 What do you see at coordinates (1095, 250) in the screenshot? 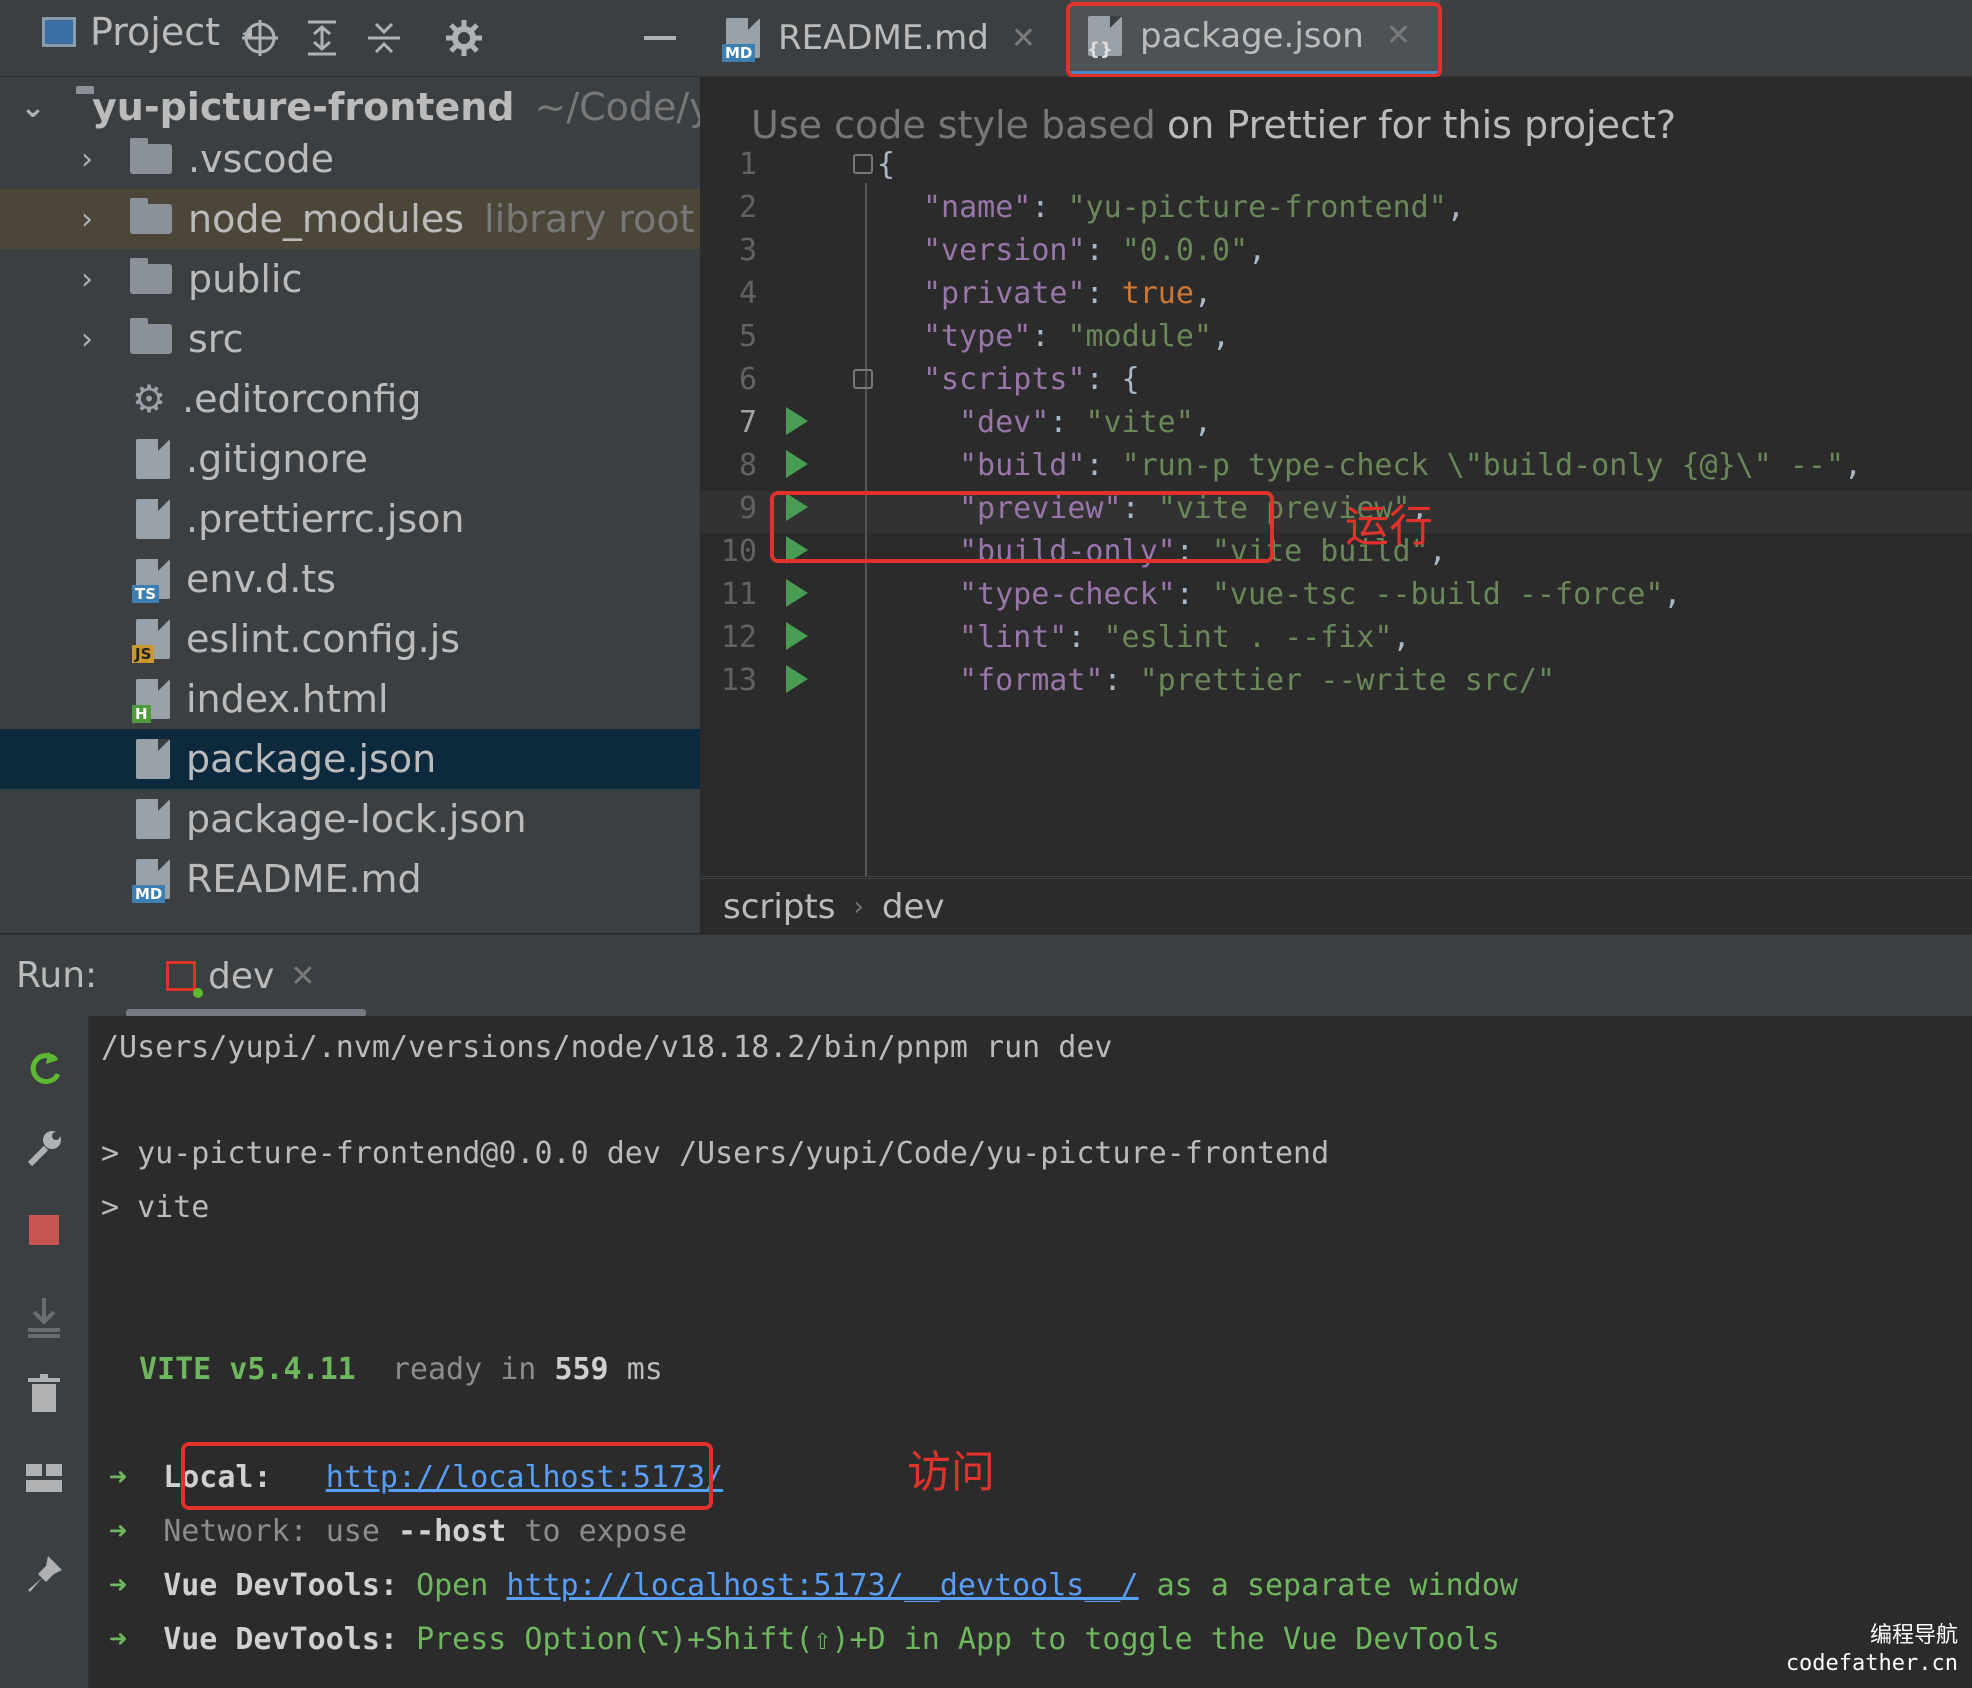
I see `code-line: "version": "0.0.0",` at bounding box center [1095, 250].